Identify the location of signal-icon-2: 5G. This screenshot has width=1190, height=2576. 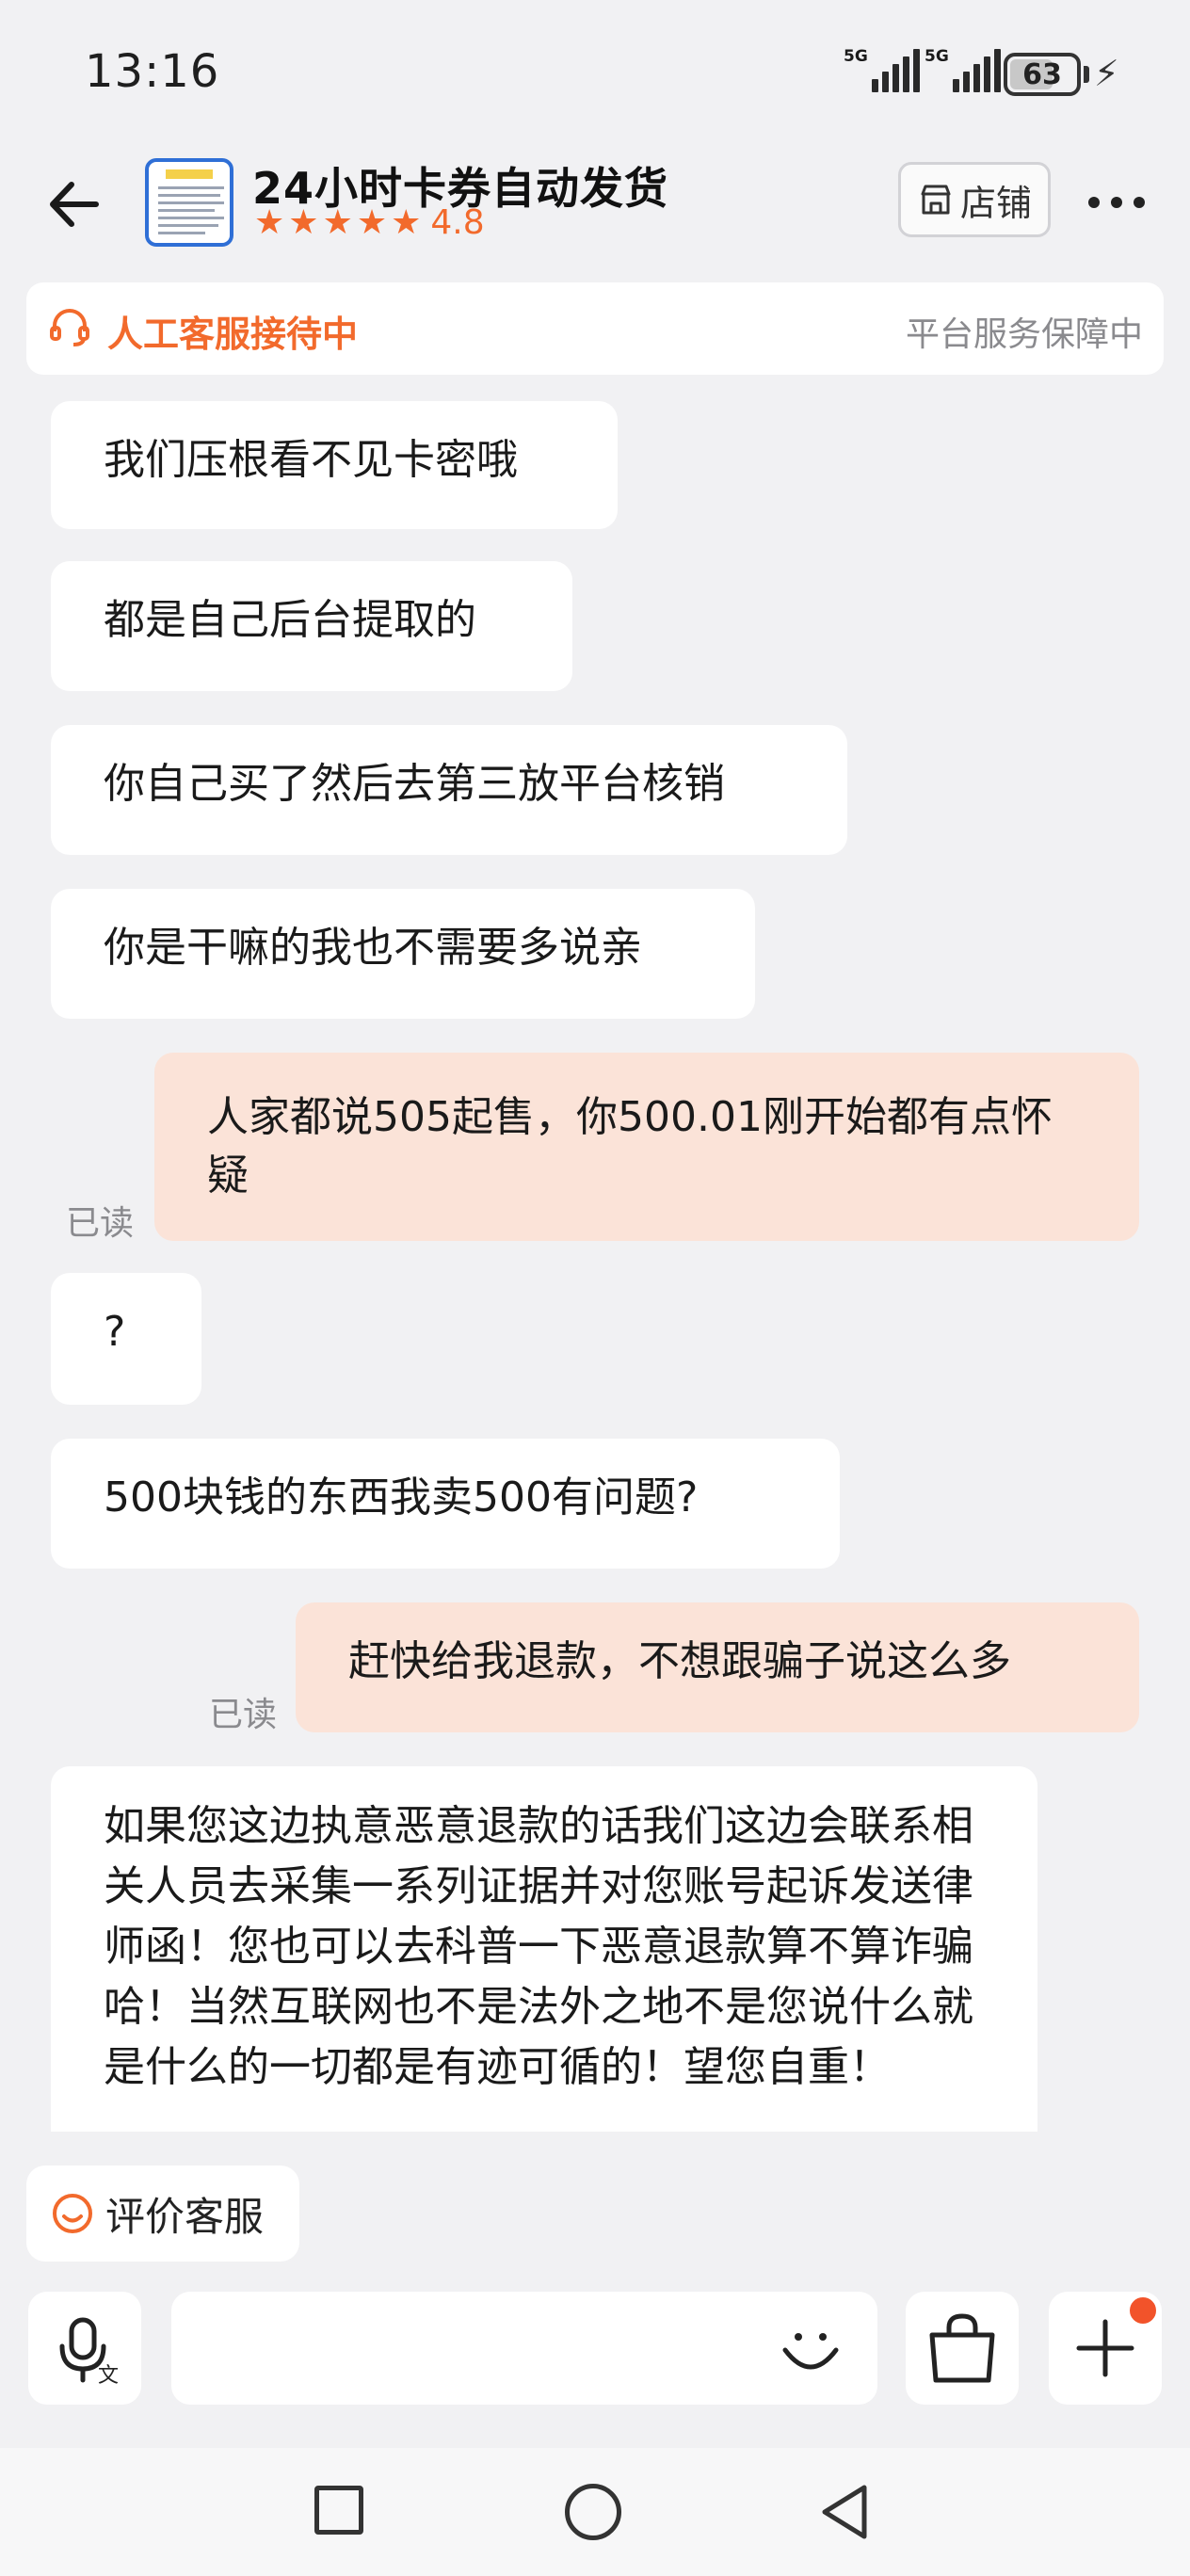
(965, 70).